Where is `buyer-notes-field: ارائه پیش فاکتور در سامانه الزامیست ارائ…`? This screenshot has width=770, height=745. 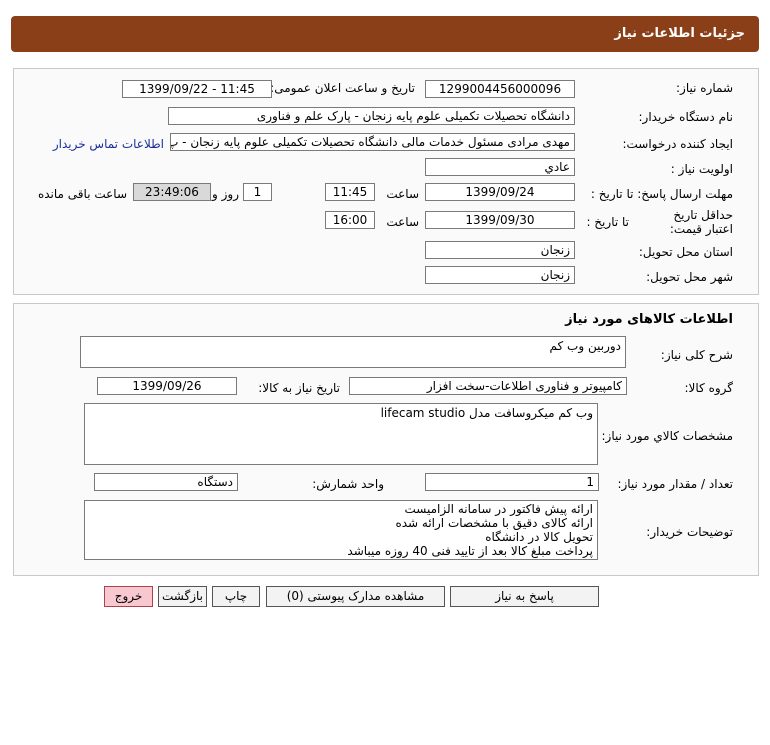 buyer-notes-field: ارائه پیش فاکتور در سامانه الزامیست ارائ… is located at coordinates (341, 530).